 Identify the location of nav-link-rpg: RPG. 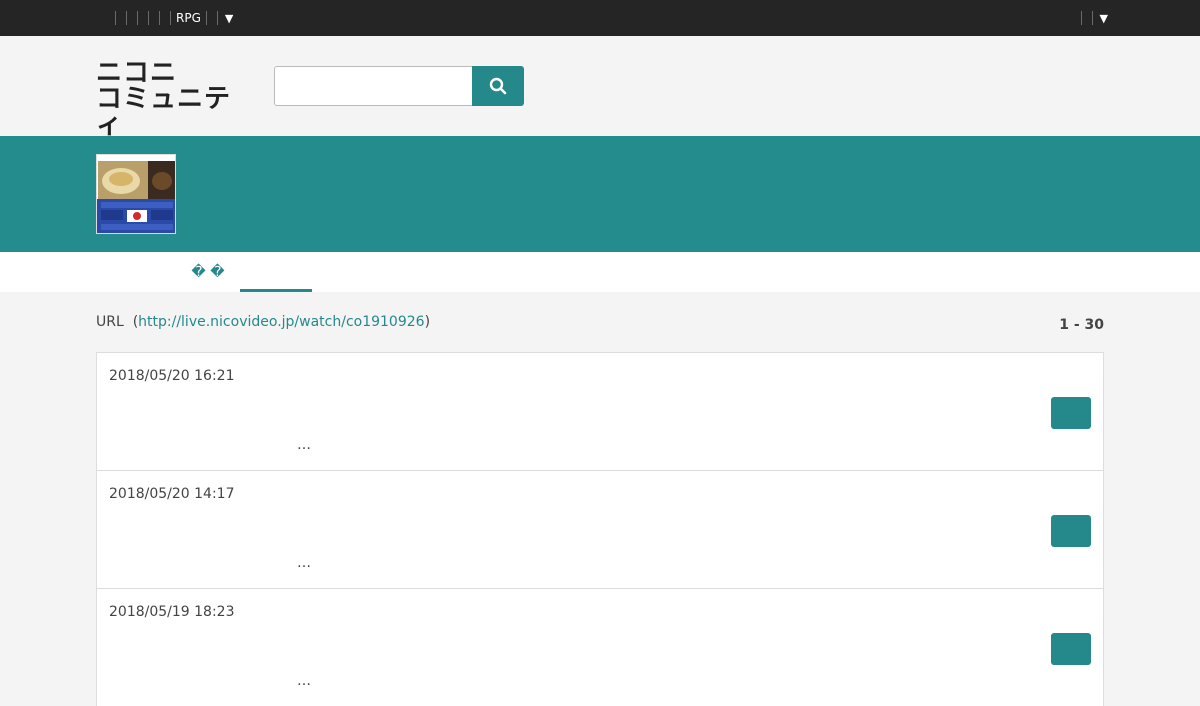
(188, 18).